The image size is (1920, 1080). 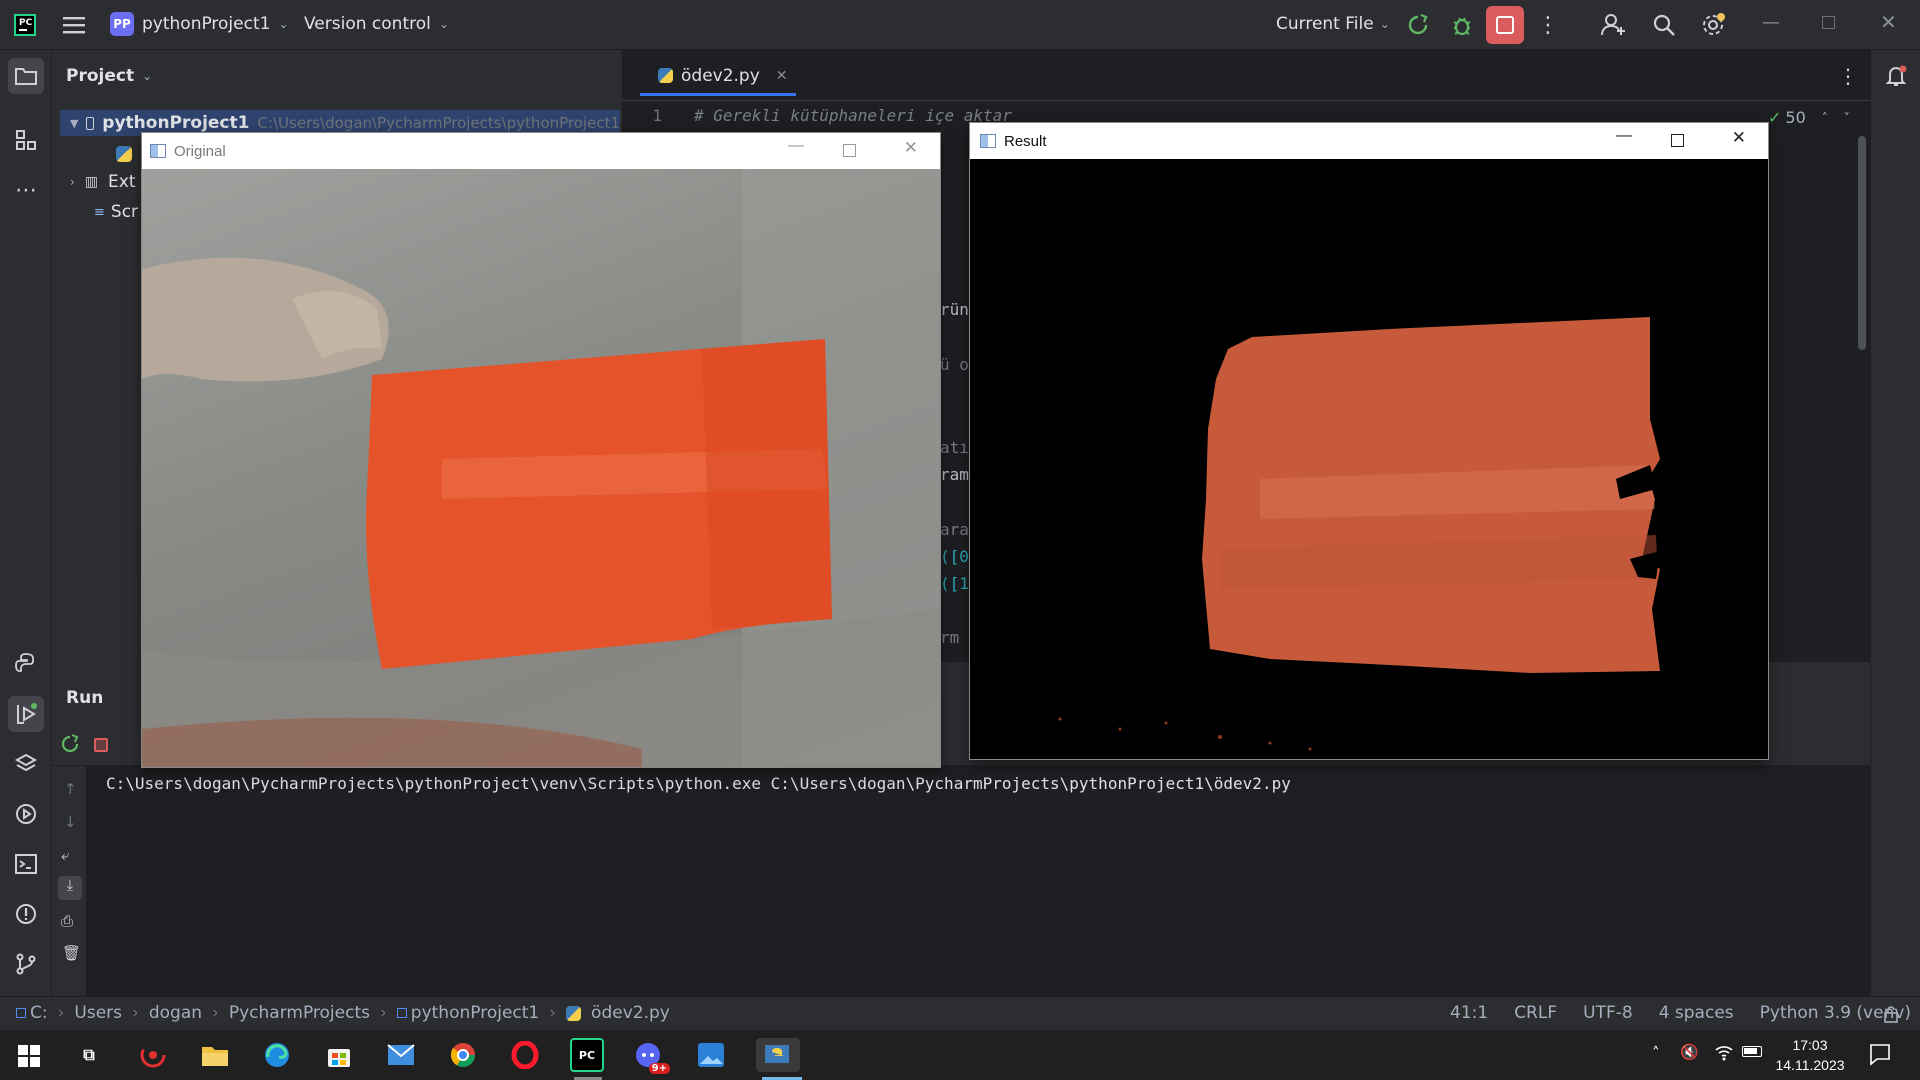 I want to click on store-icon, so click(x=339, y=1055).